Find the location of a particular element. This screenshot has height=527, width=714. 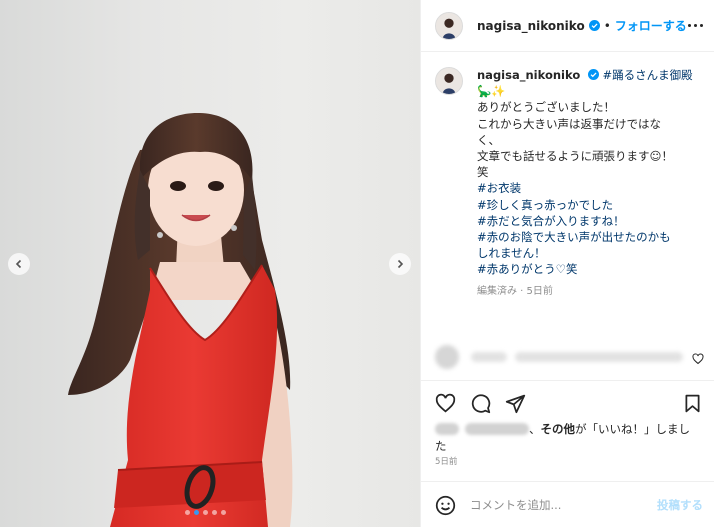

share-icon is located at coordinates (515, 403).